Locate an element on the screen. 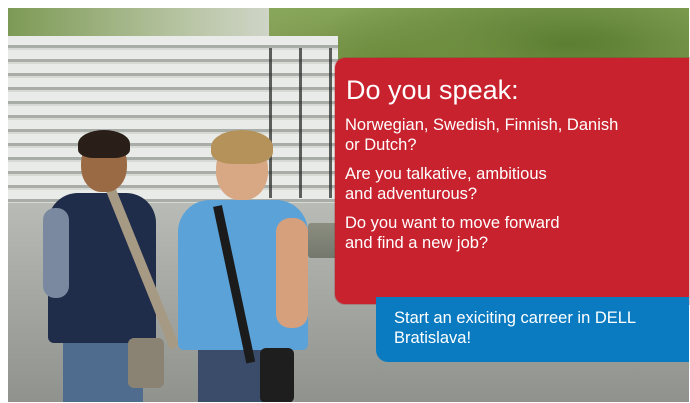 The width and height of the screenshot is (690, 403). person-right-hair is located at coordinates (242, 147).